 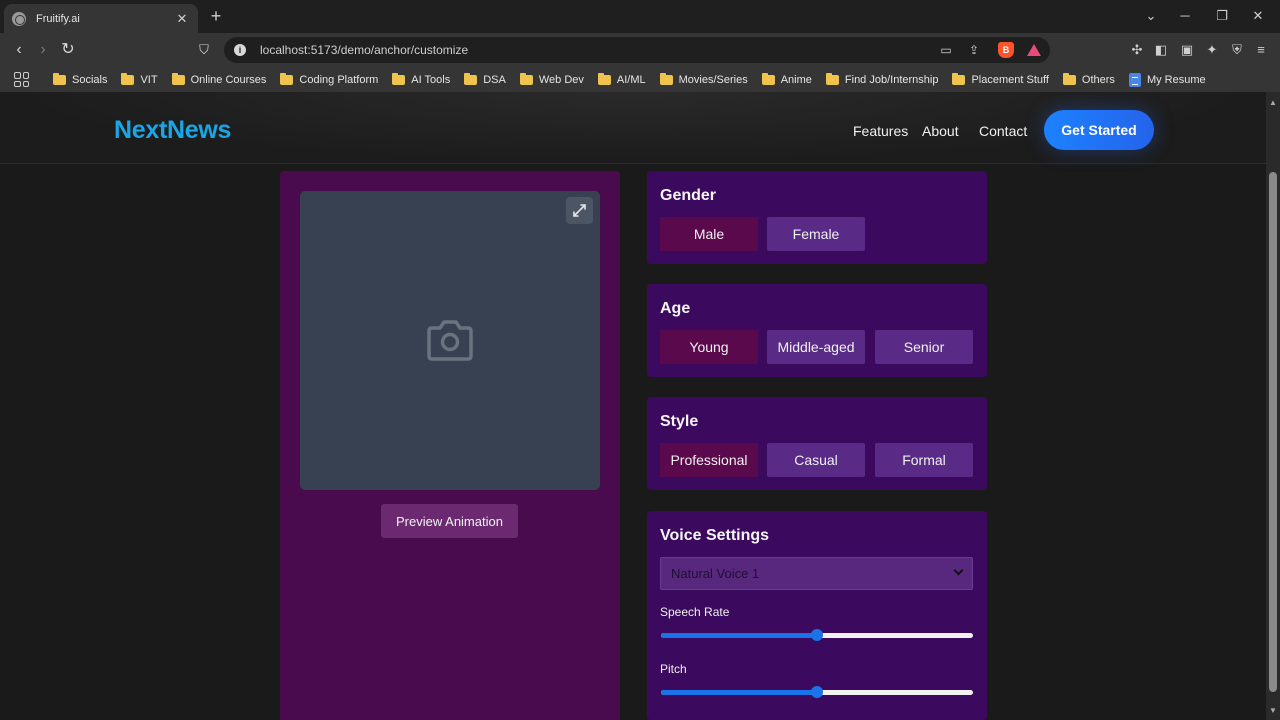 What do you see at coordinates (1273, 102) in the screenshot?
I see `scroll-up-icon: ▲` at bounding box center [1273, 102].